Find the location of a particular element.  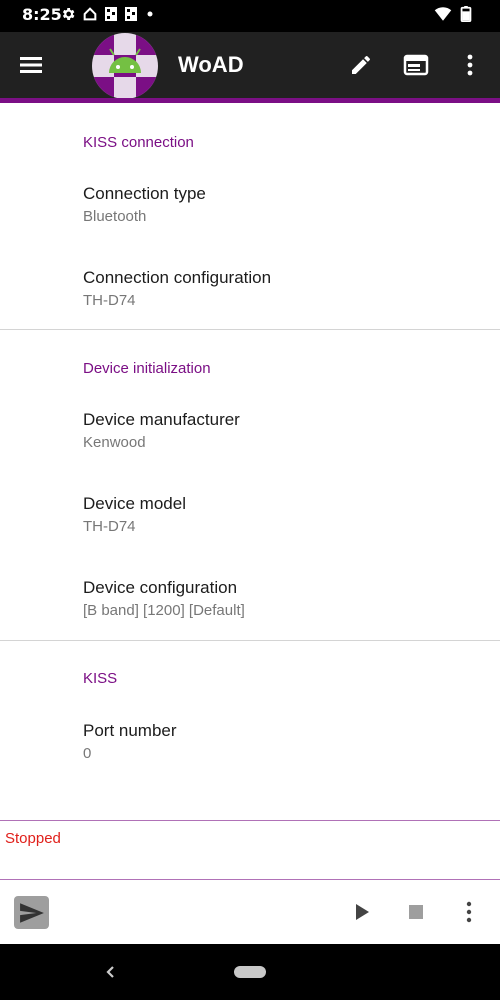

play-icon is located at coordinates (362, 912).